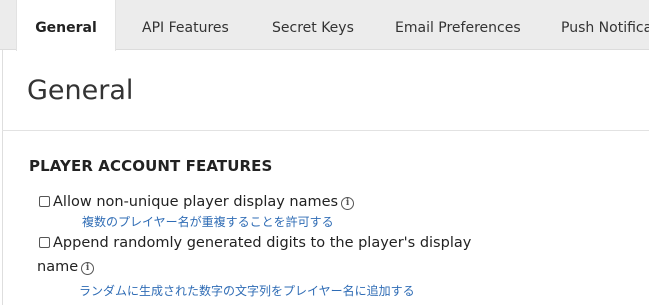 The height and width of the screenshot is (305, 649). I want to click on append-random-digits-checkbox, so click(44, 242).